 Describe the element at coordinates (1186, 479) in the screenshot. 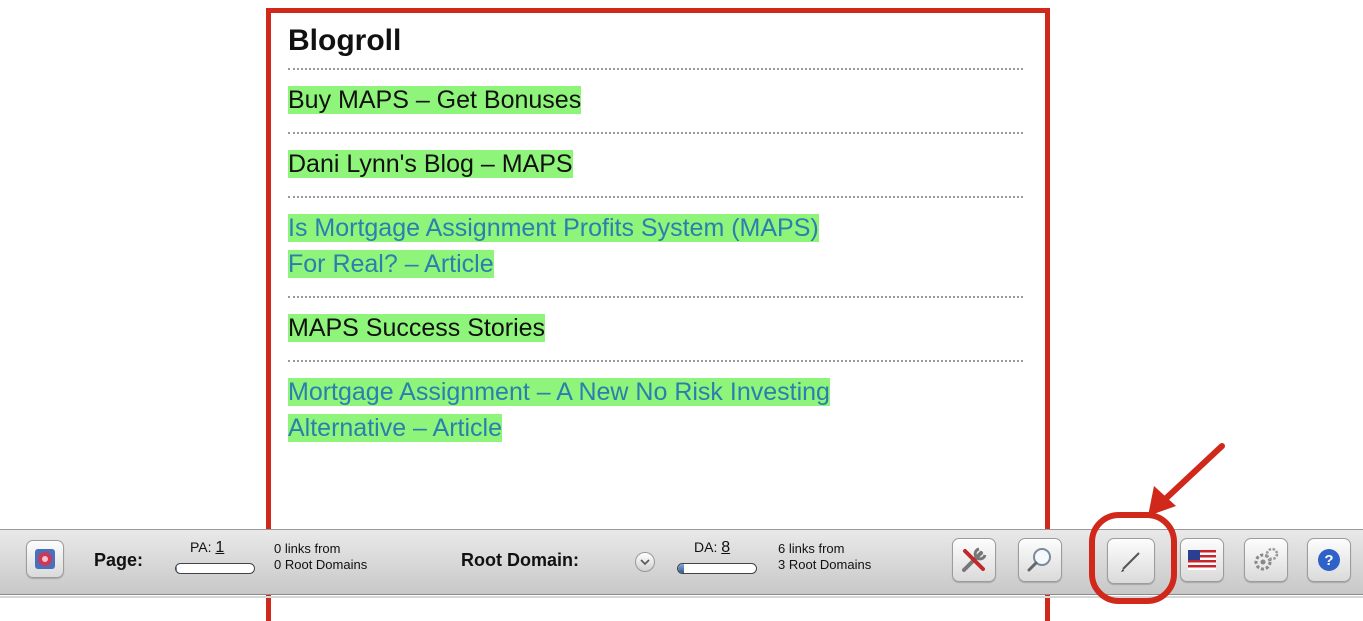

I see `annotation-arrow-icon` at that location.